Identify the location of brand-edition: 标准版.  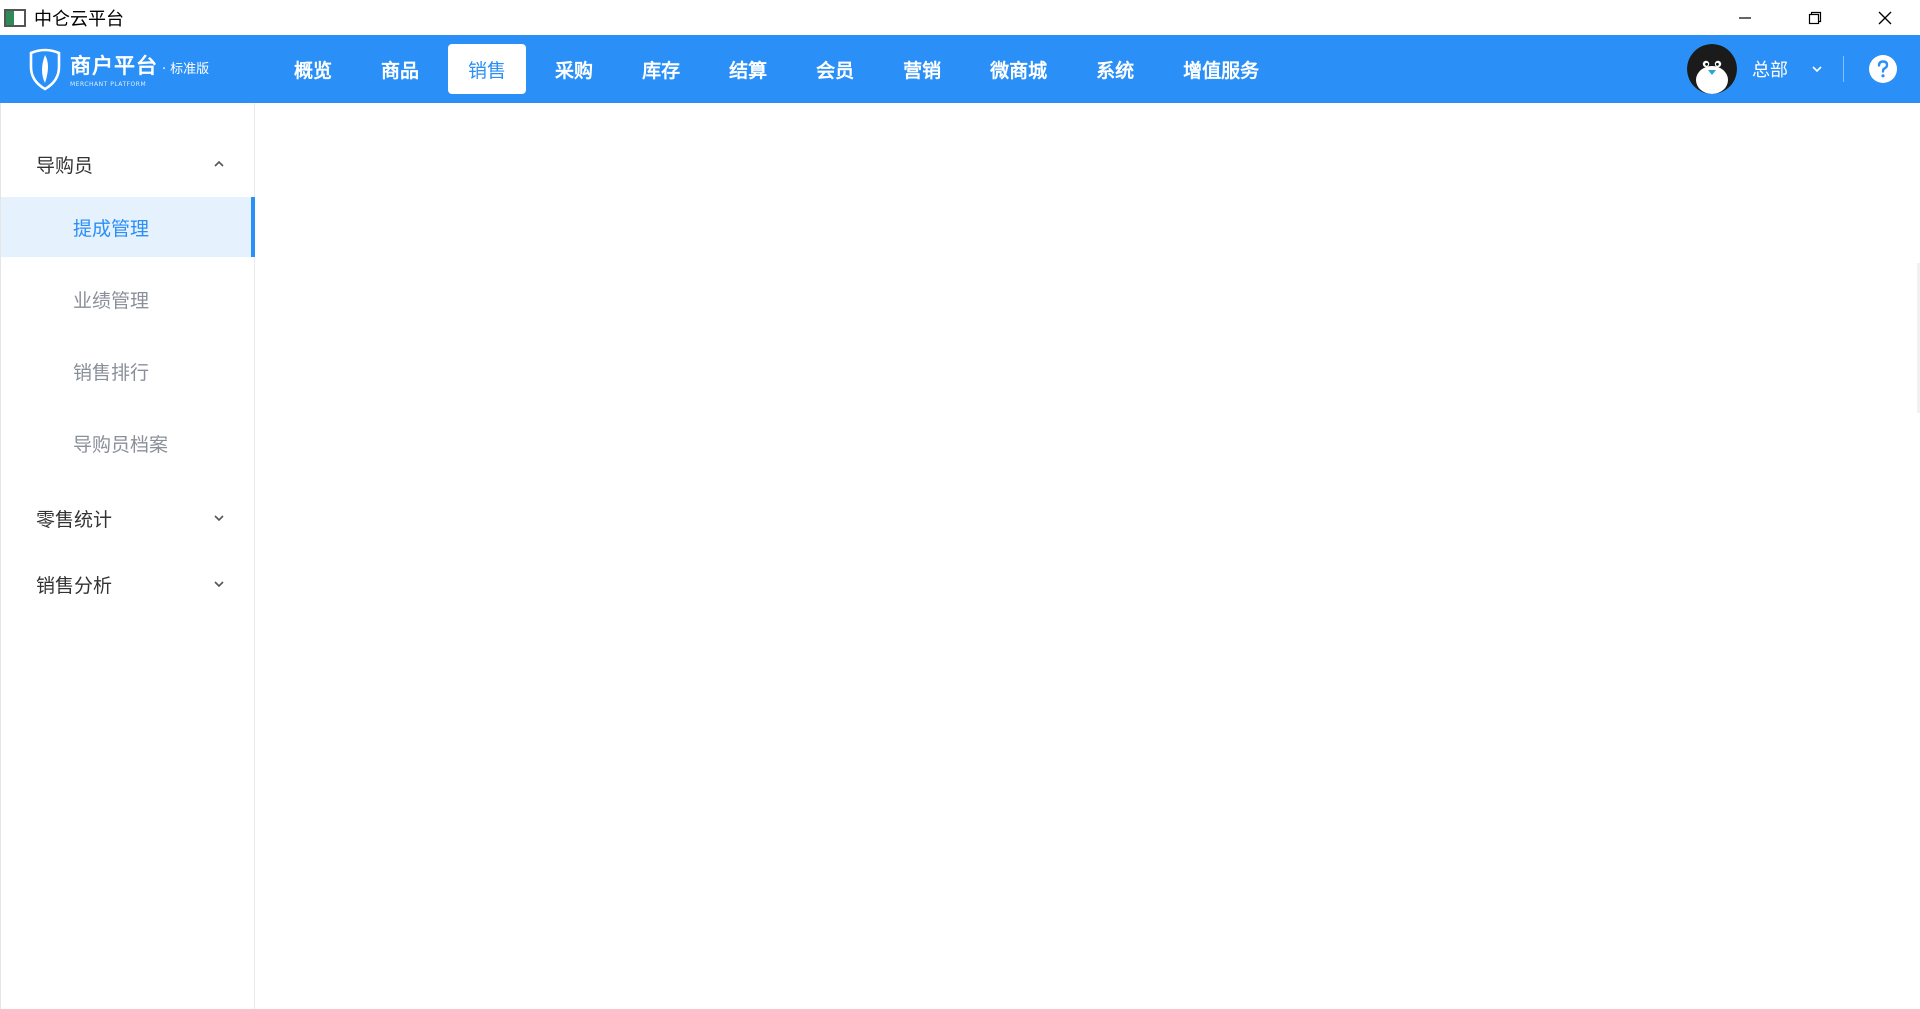
(190, 69).